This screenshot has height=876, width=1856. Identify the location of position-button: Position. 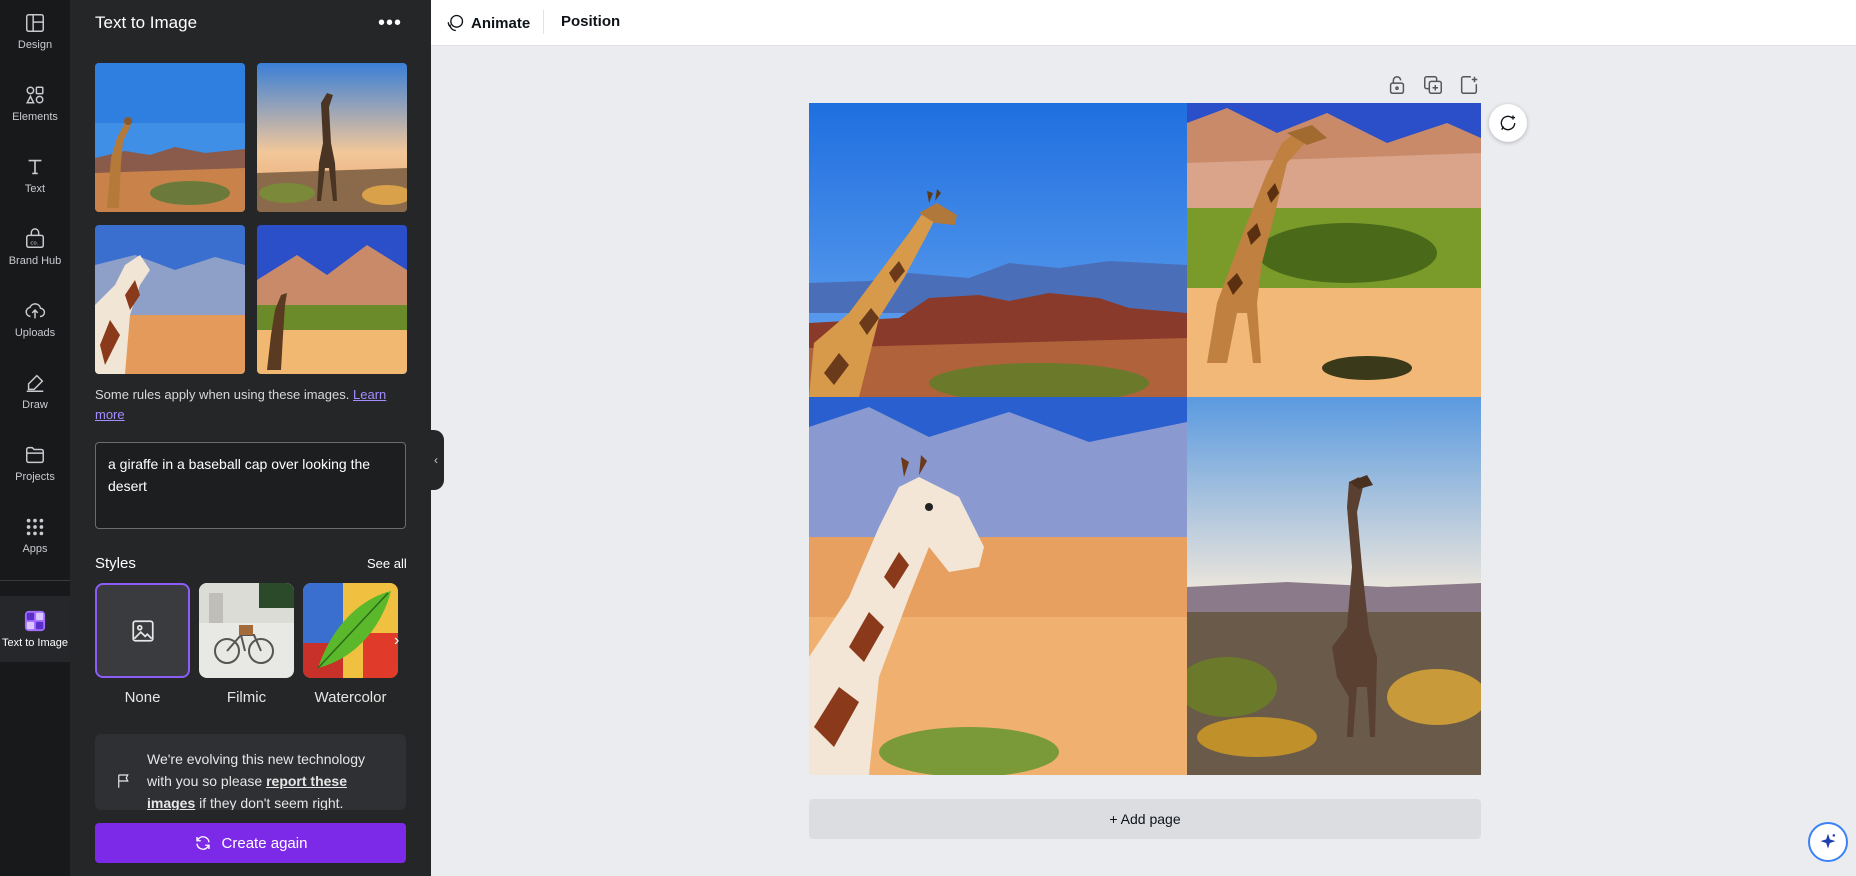
(590, 21).